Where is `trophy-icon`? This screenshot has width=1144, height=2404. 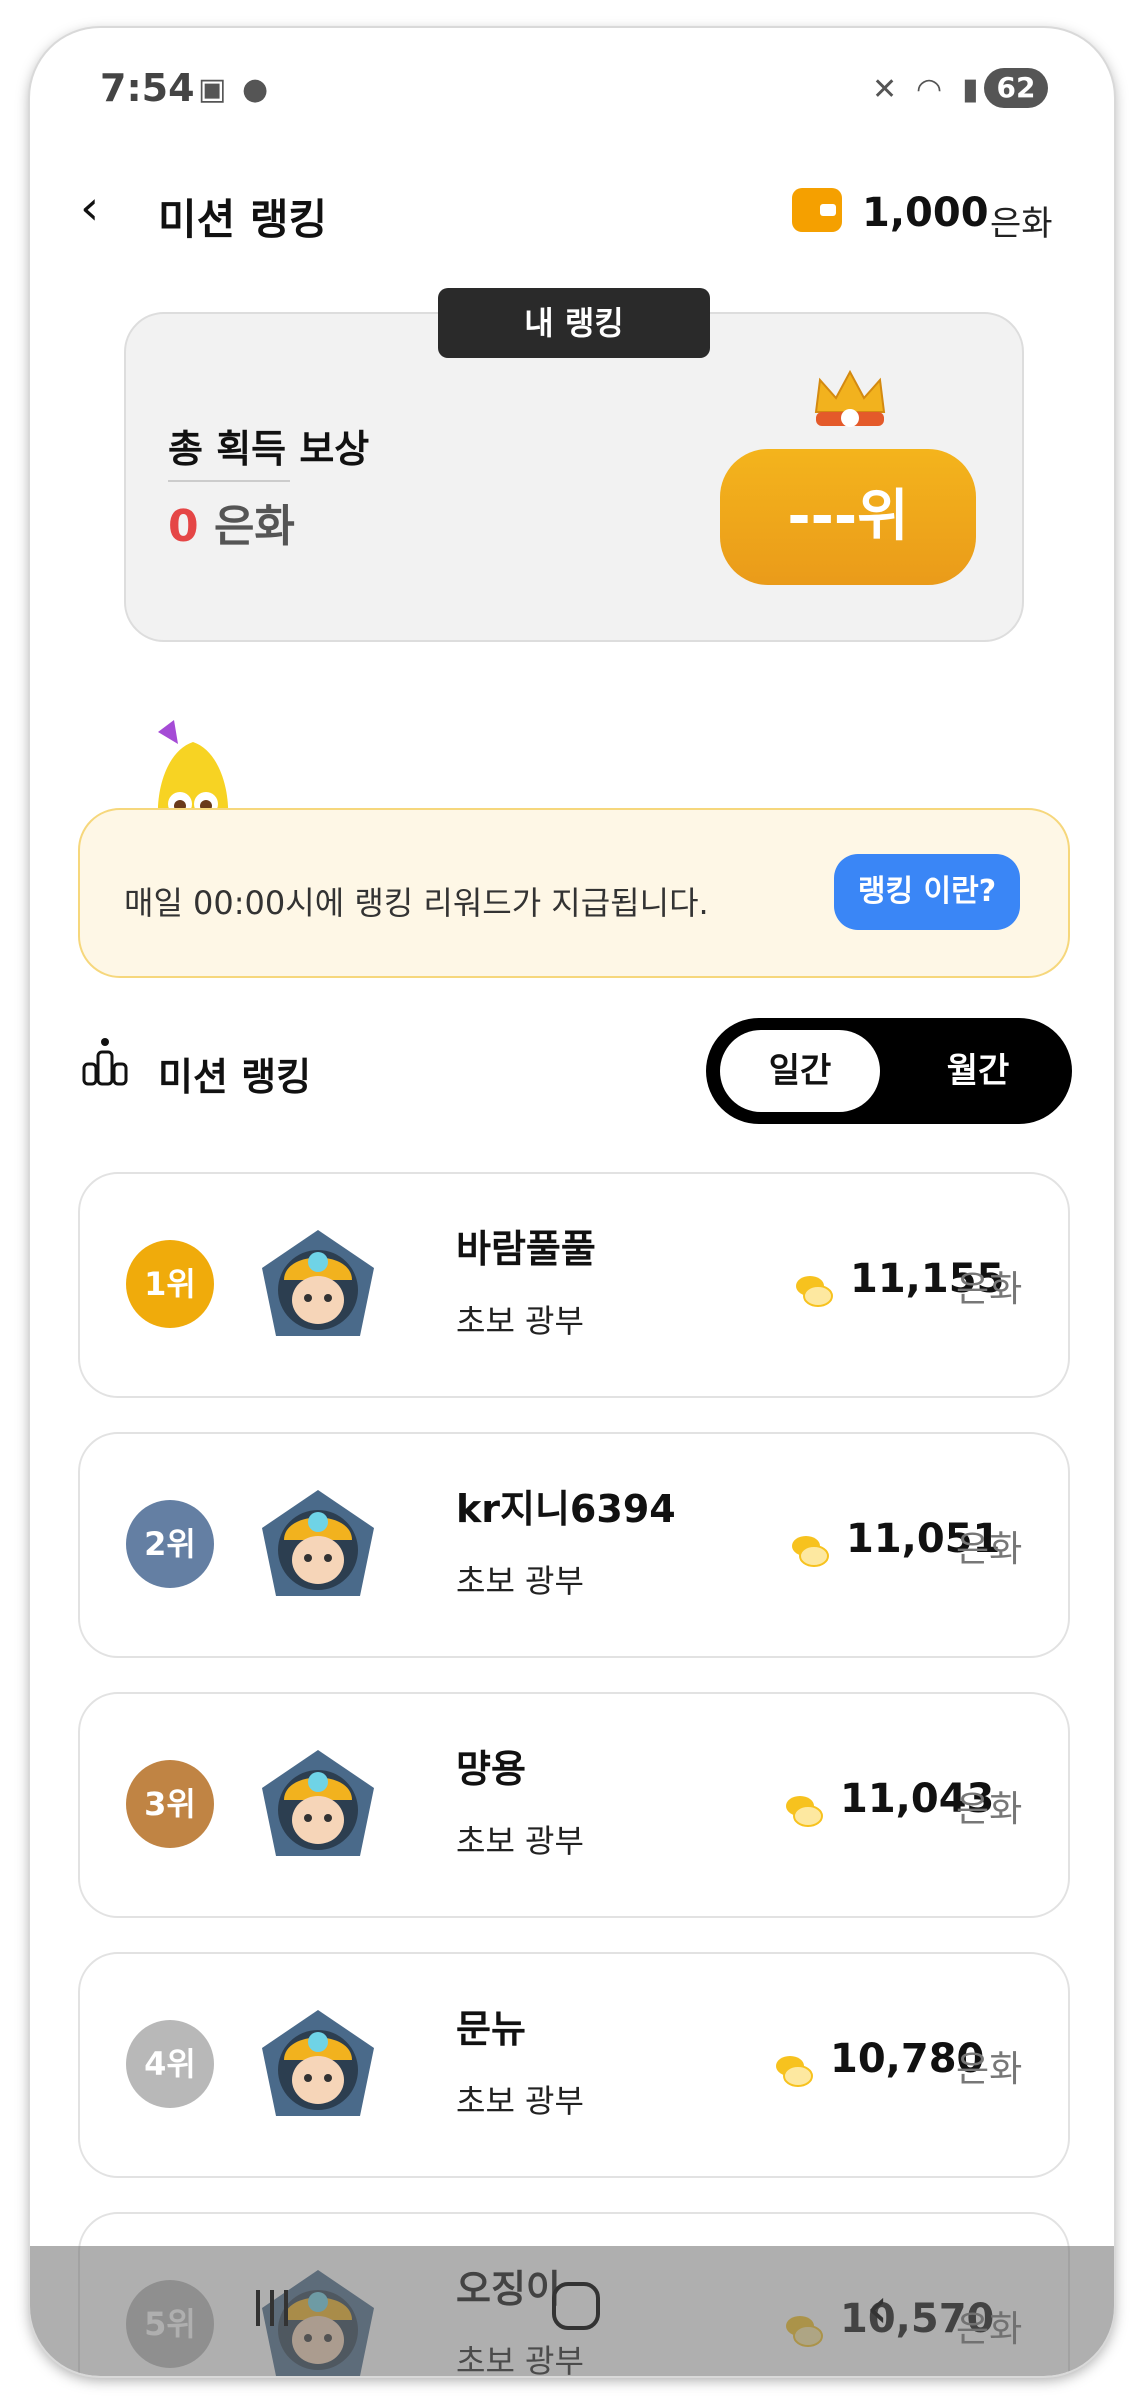
trophy-icon is located at coordinates (105, 1062).